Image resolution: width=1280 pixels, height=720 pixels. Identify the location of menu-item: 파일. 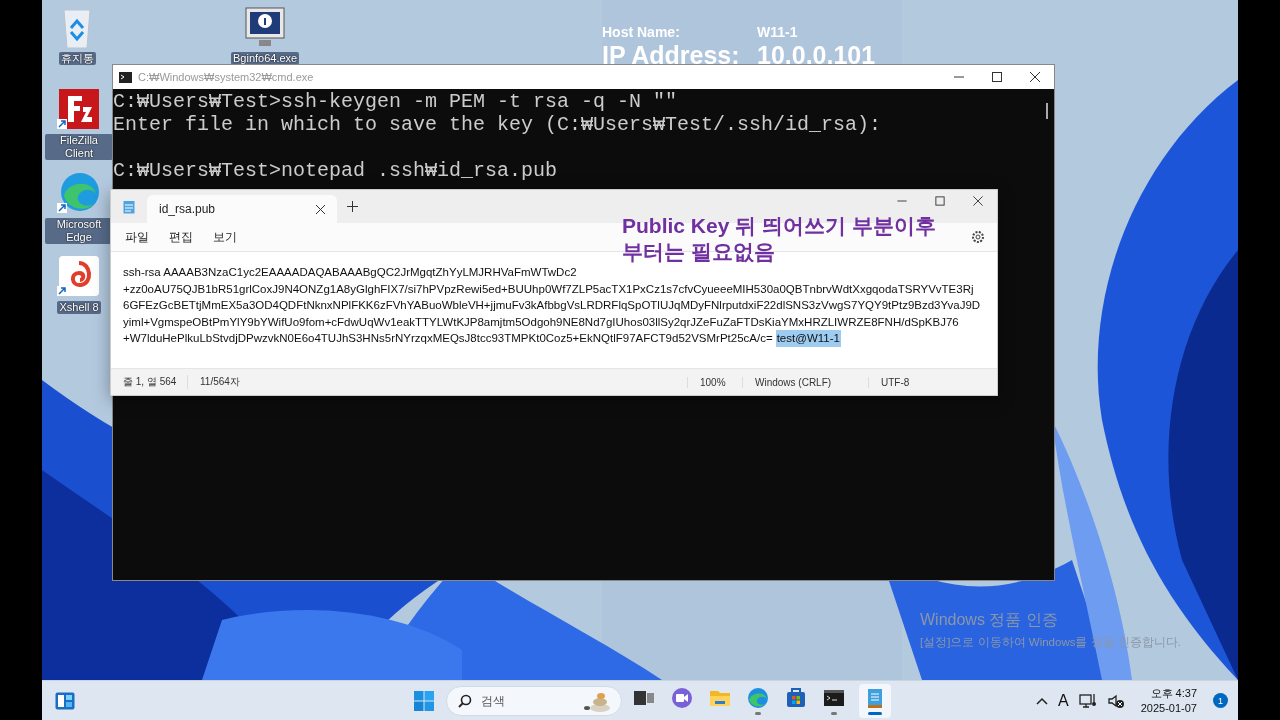
(137, 237).